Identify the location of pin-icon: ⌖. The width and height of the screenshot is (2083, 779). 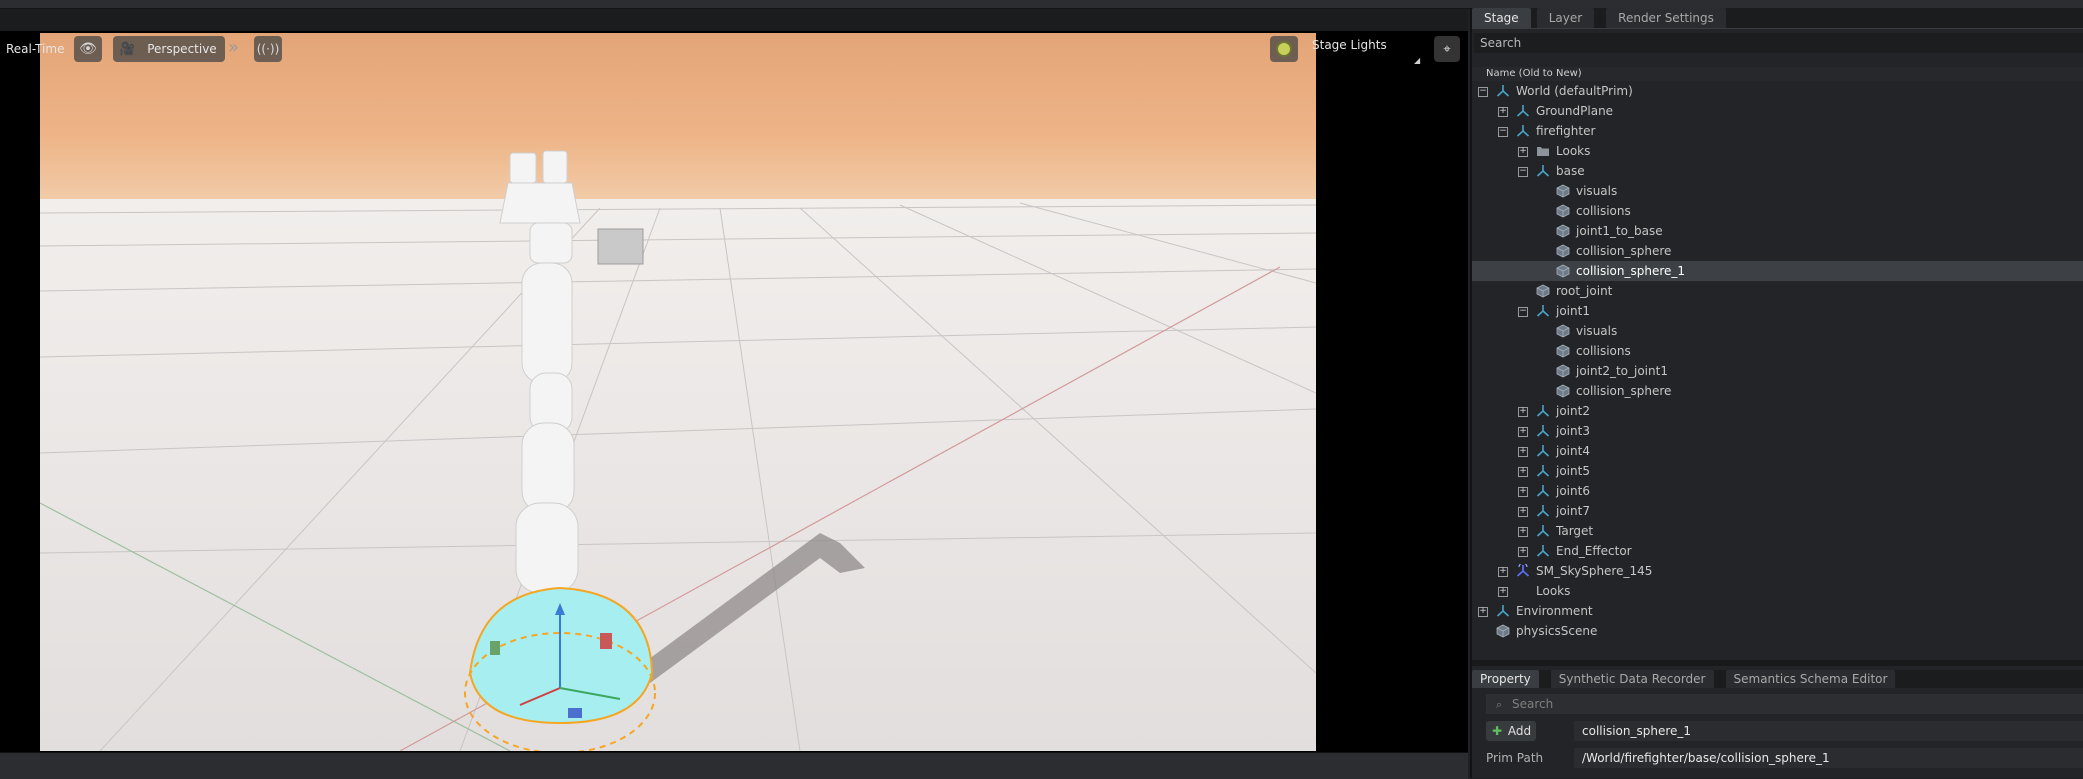
(1447, 49).